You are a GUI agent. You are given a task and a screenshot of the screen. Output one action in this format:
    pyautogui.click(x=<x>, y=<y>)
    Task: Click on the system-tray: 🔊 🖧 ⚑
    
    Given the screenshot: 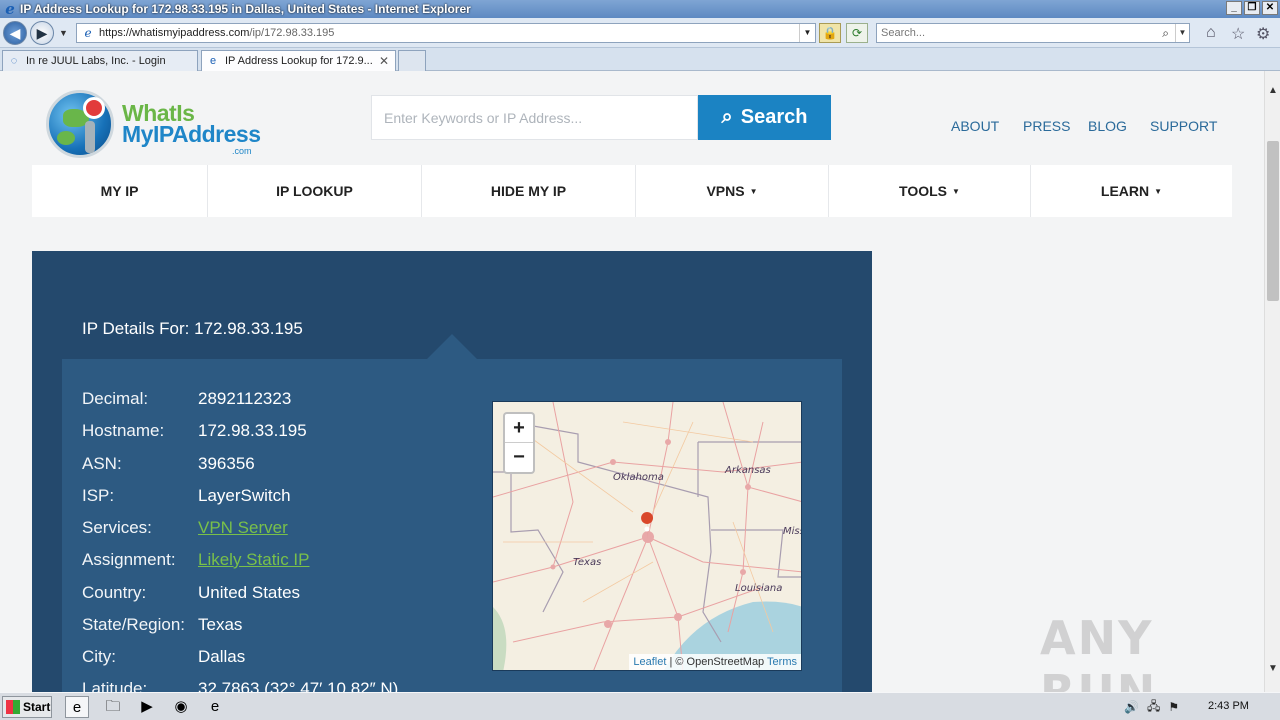 What is the action you would take?
    pyautogui.click(x=1201, y=707)
    